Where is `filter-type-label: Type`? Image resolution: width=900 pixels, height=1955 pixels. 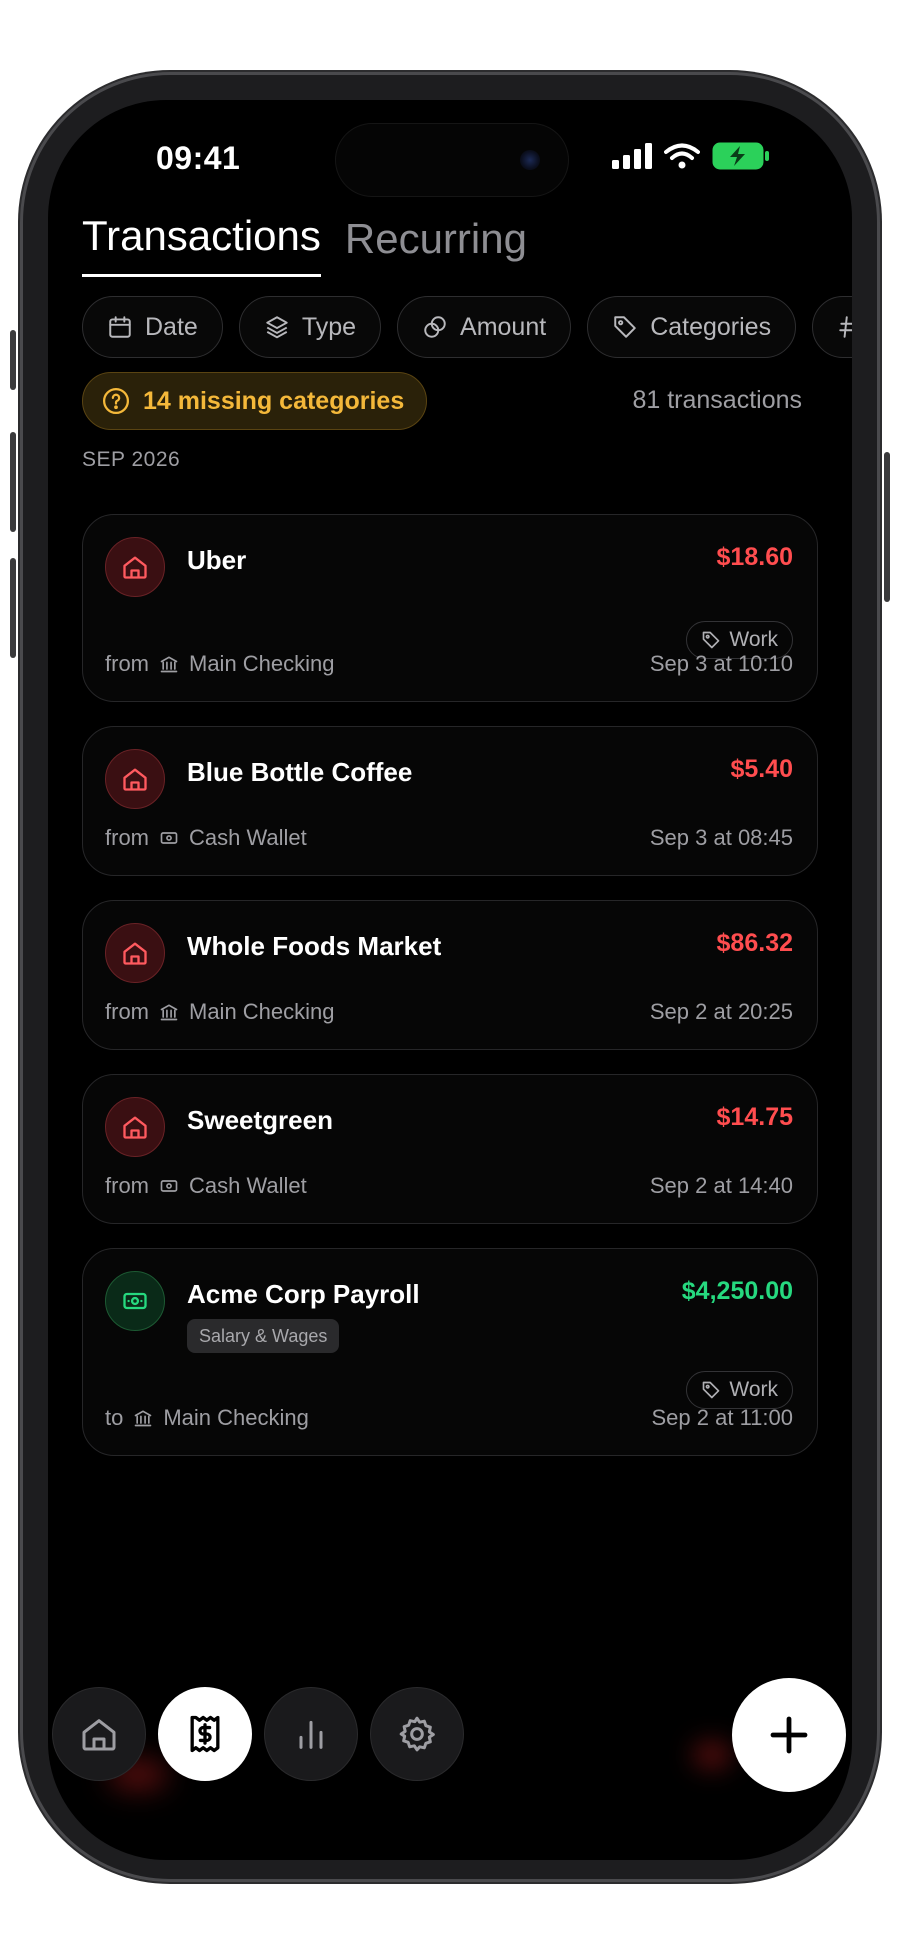
filter-type-label: Type is located at coordinates (329, 326).